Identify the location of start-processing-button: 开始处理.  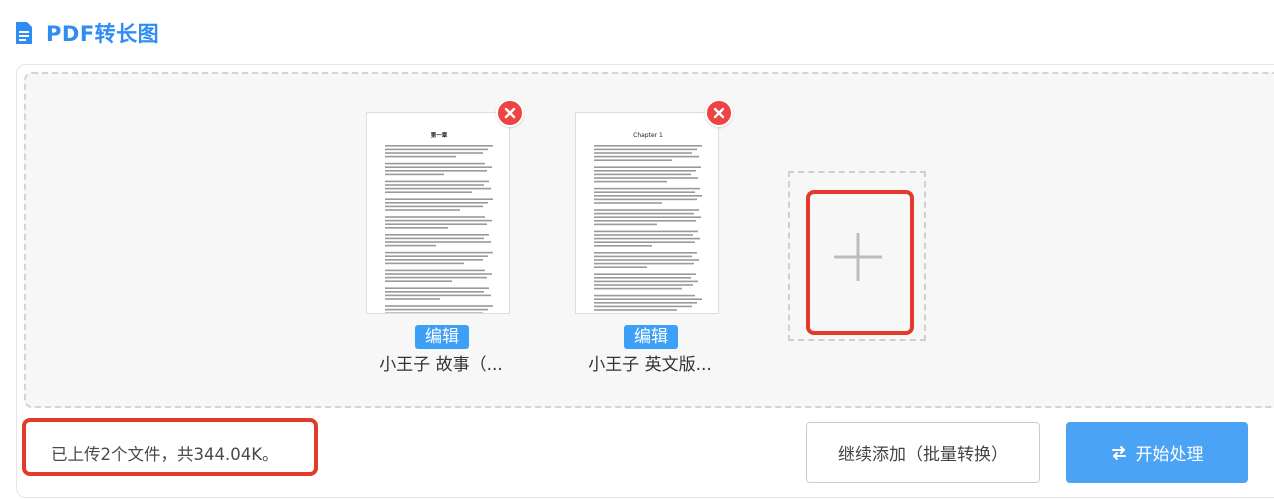
(1157, 452).